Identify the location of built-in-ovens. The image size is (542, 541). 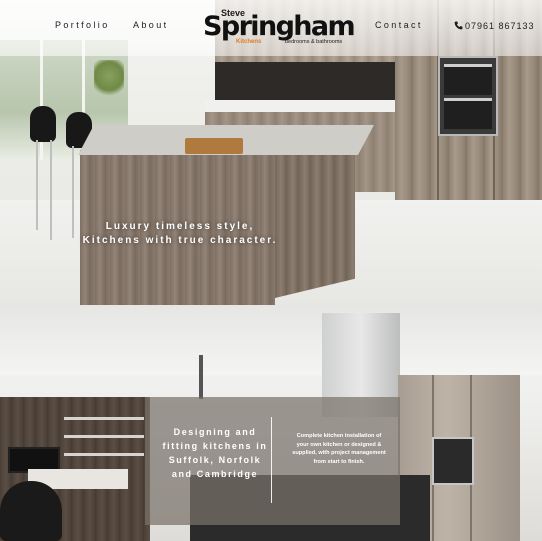
(468, 96).